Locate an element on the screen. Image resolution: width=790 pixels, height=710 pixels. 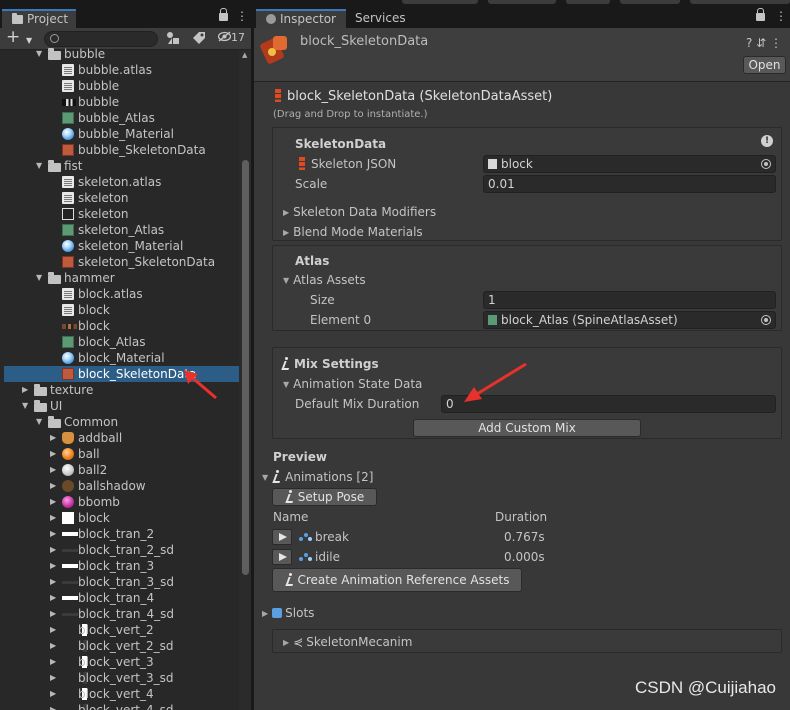
default-mix-duration-field: 0 is located at coordinates (608, 404).